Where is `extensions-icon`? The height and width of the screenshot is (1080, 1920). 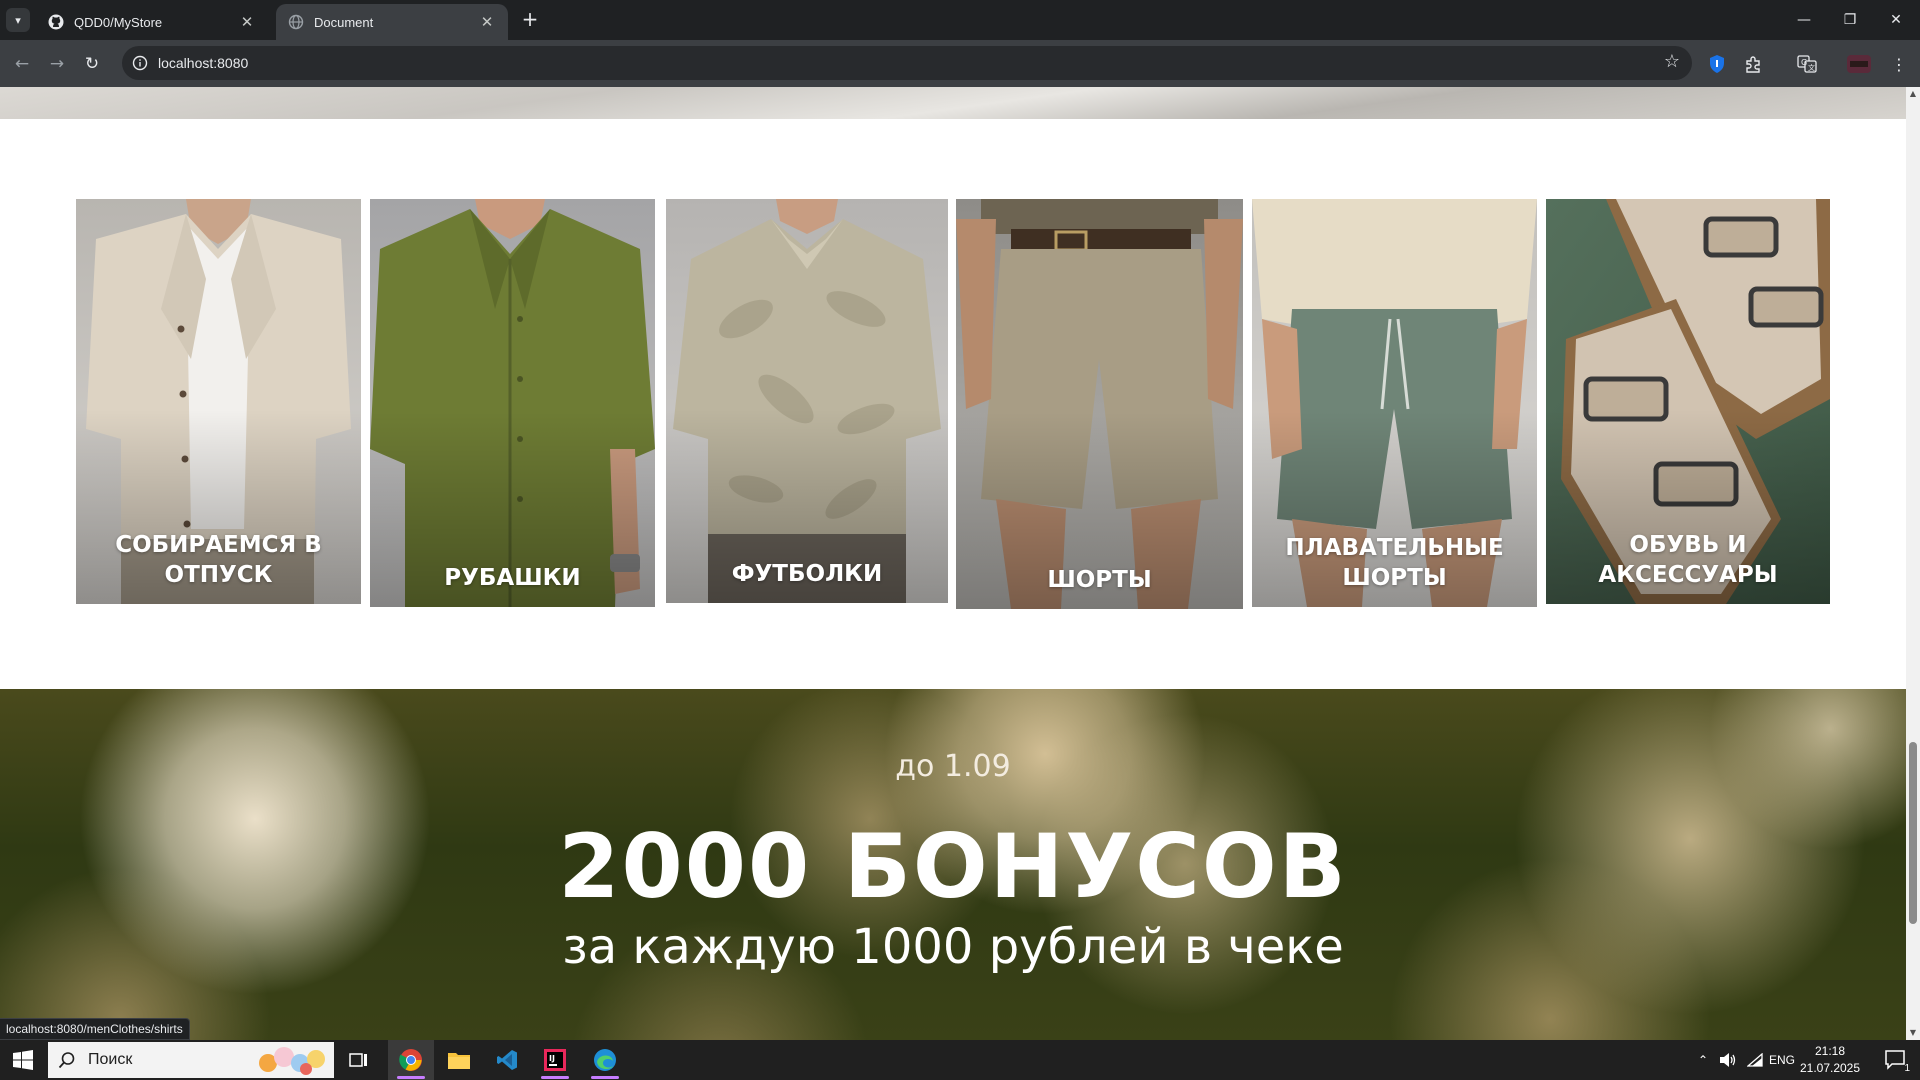 extensions-icon is located at coordinates (1753, 64).